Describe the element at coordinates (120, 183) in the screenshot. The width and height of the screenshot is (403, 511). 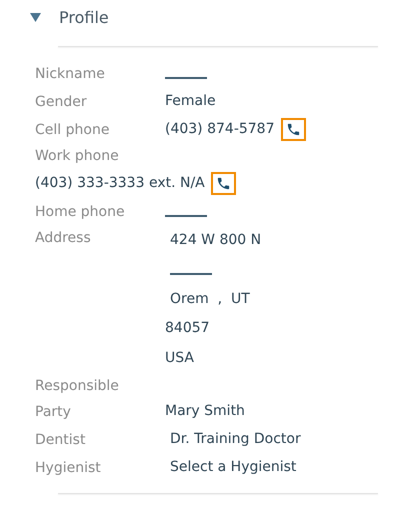
I see `phone-number: (403) 333-3333 ext. N/A` at that location.